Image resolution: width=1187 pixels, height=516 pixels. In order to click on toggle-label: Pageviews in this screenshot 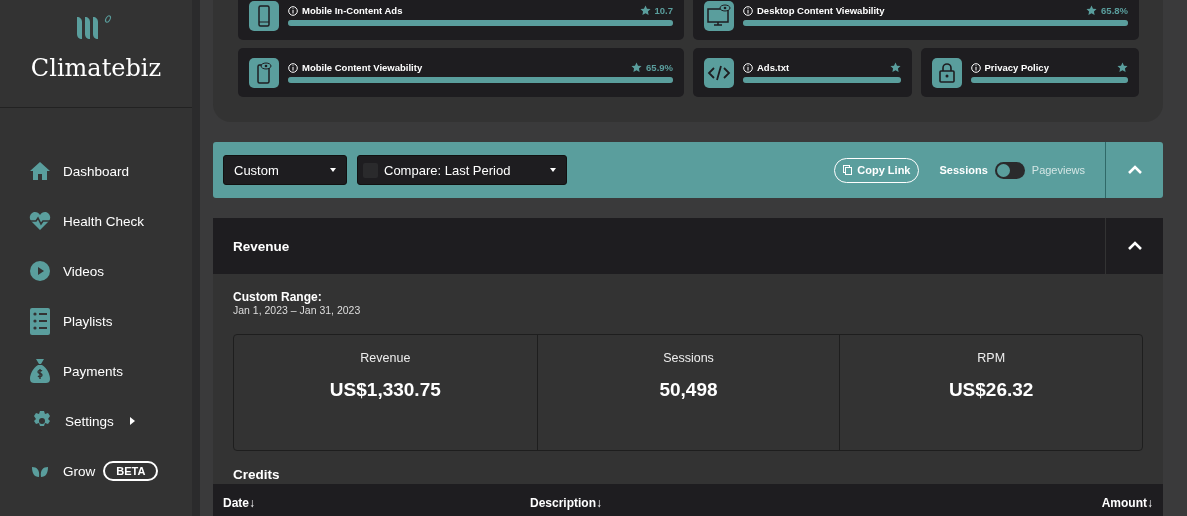, I will do `click(1058, 170)`.